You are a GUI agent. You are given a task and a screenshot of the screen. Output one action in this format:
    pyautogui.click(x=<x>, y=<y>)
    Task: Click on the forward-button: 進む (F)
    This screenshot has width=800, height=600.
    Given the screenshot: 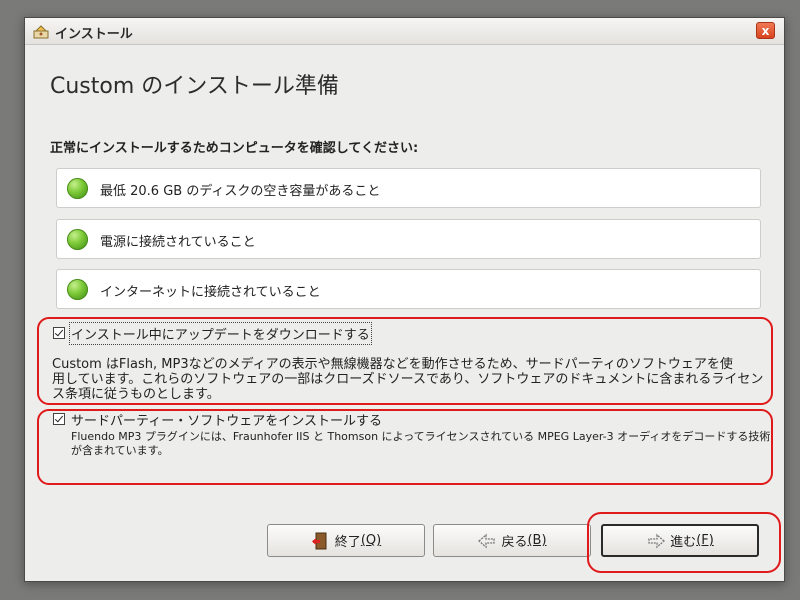 What is the action you would take?
    pyautogui.click(x=680, y=540)
    